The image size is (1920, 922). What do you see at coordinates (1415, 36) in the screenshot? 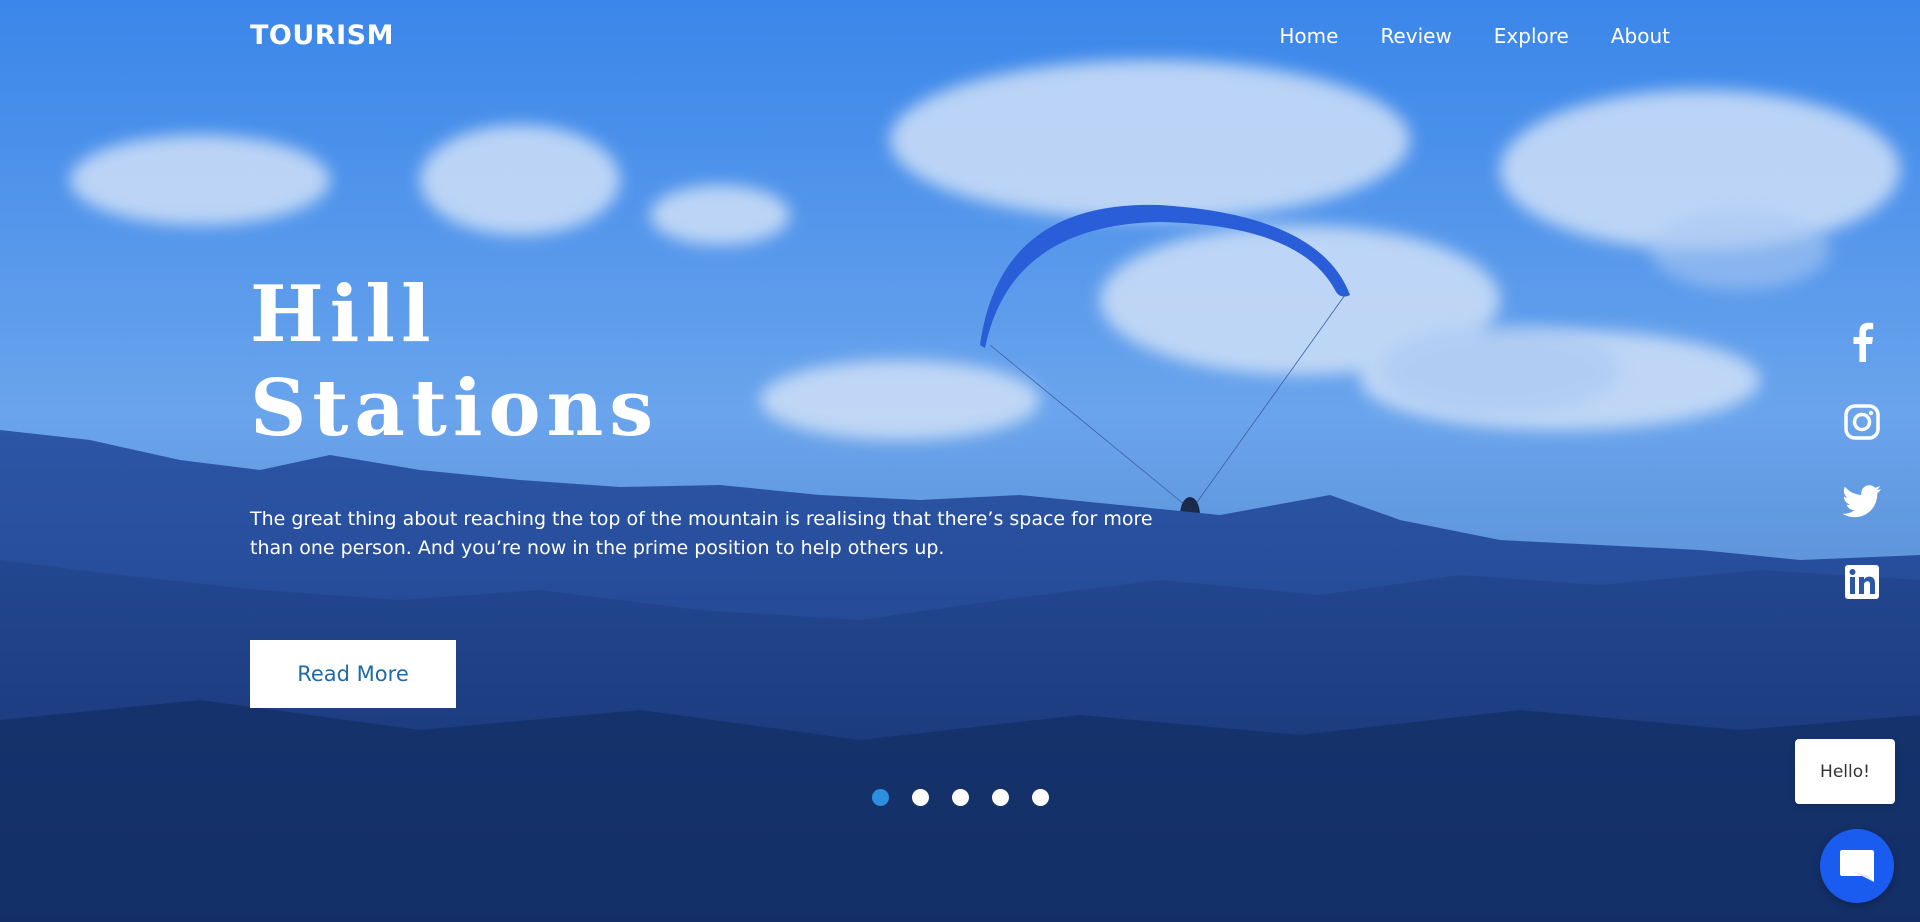
I see `nav-link-review: Review` at bounding box center [1415, 36].